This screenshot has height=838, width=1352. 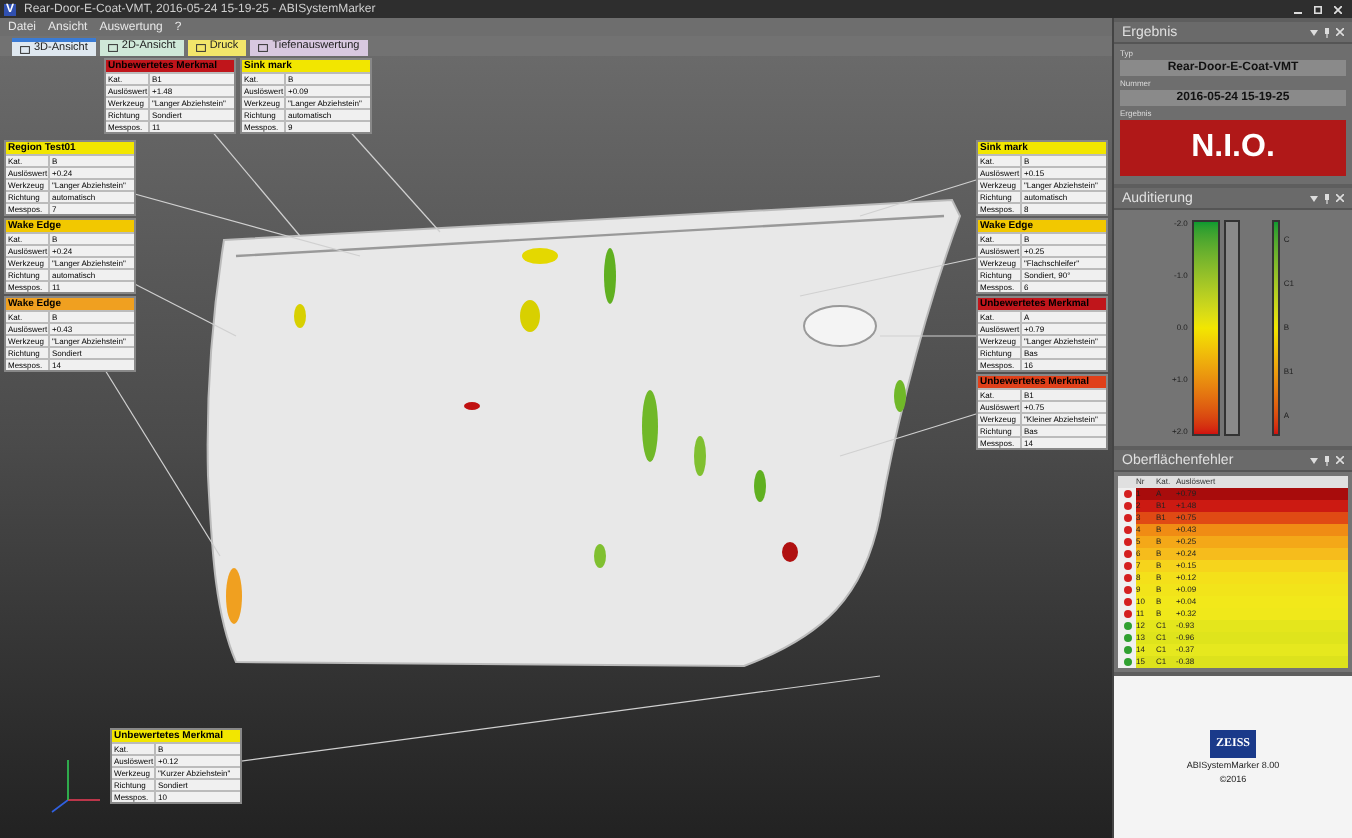 I want to click on result-badge: N.I.O., so click(x=1233, y=148).